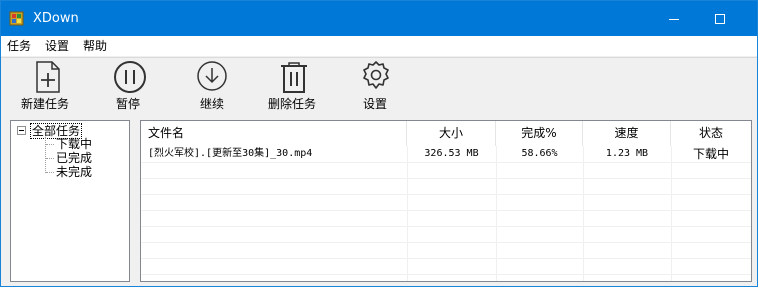 The image size is (758, 287). Describe the element at coordinates (451, 133) in the screenshot. I see `column-header-size: 大小` at that location.